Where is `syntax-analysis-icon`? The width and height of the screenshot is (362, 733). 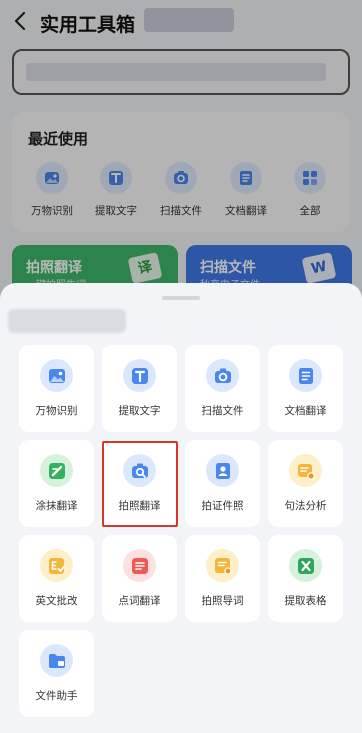
syntax-analysis-icon is located at coordinates (305, 470).